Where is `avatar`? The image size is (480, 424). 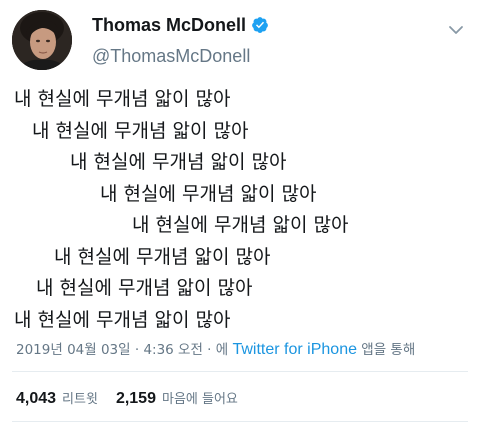 avatar is located at coordinates (42, 40).